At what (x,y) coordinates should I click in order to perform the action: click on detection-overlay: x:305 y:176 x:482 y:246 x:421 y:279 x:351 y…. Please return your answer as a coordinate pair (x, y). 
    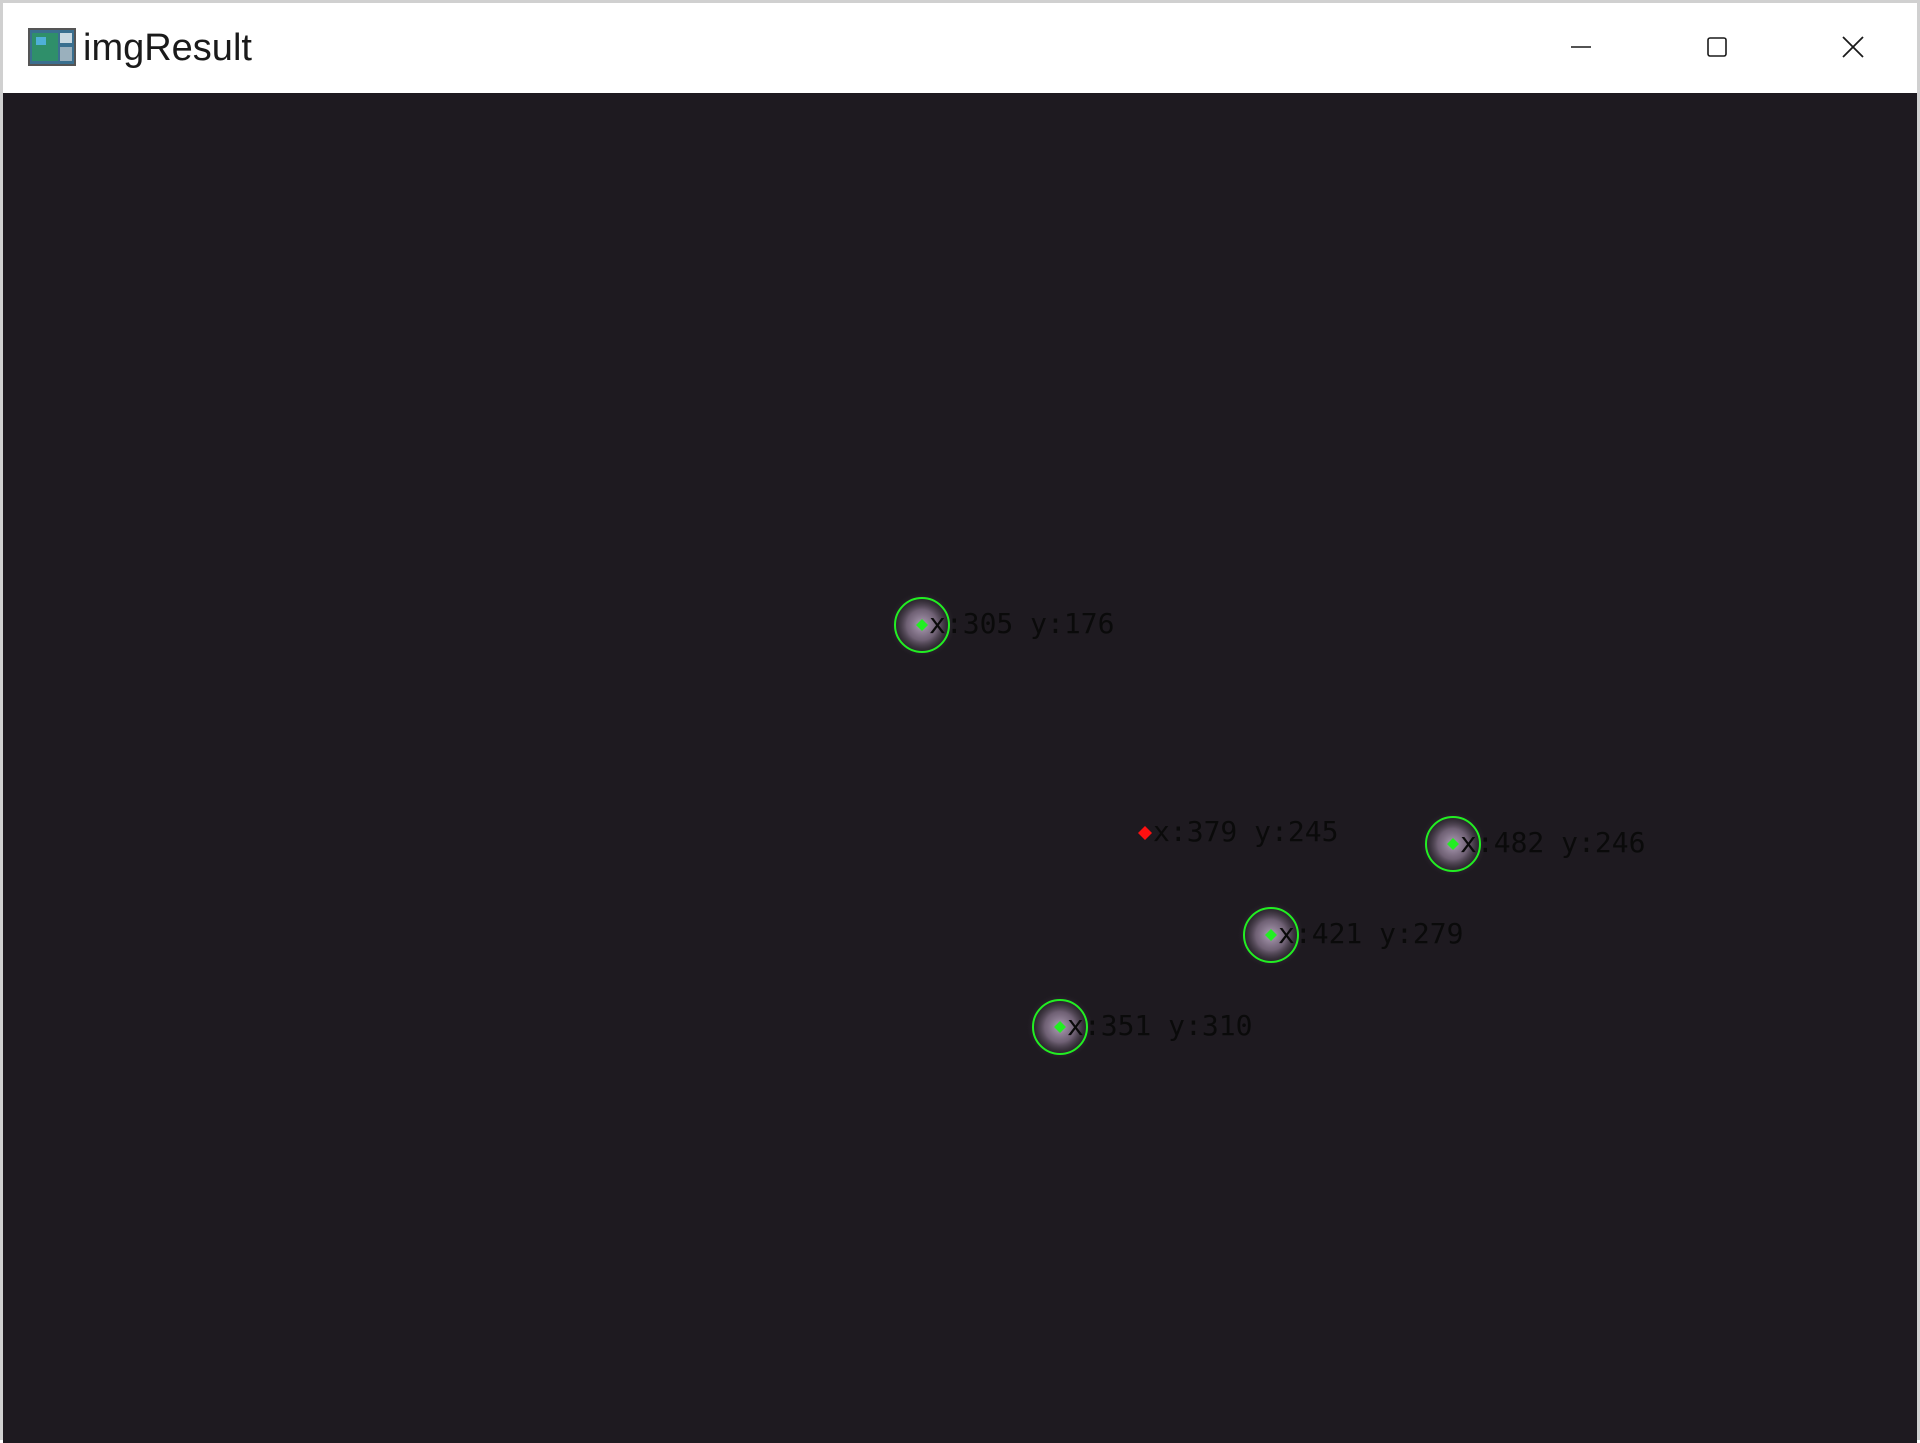
    Looking at the image, I should click on (1266, 826).